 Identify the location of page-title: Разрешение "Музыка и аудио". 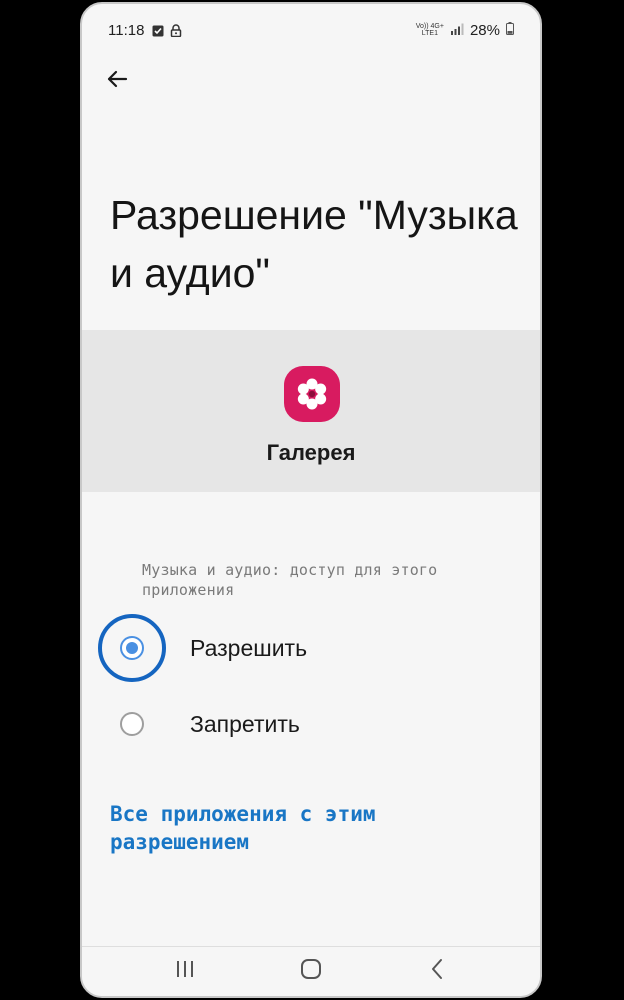
(314, 244).